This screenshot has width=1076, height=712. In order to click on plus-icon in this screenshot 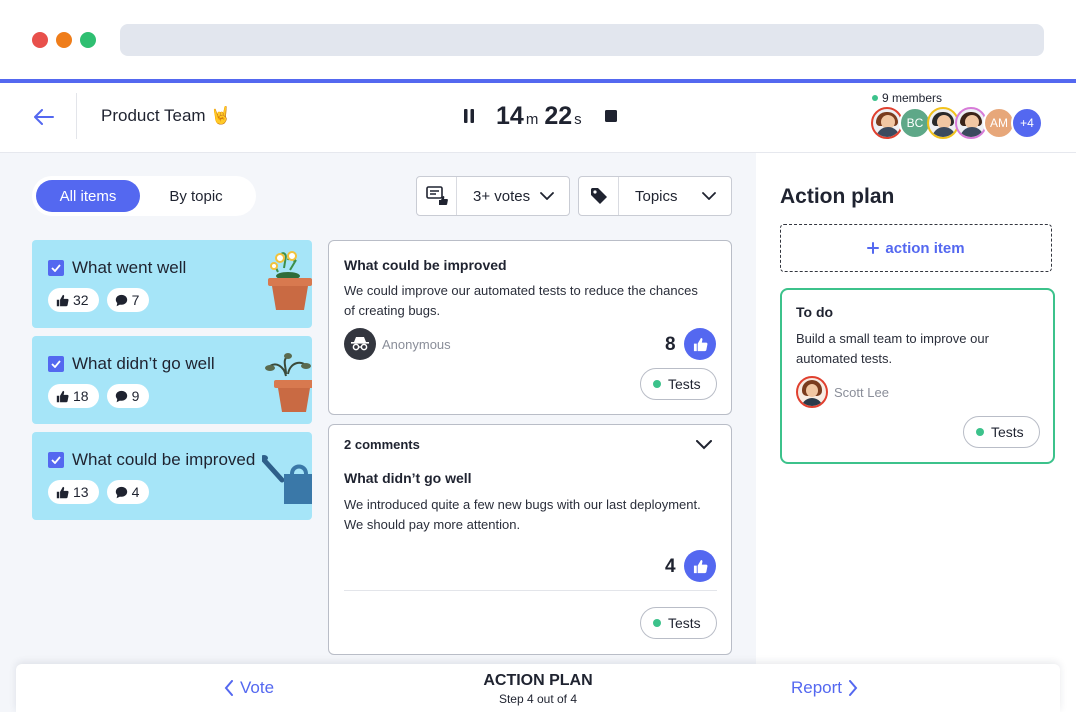, I will do `click(873, 248)`.